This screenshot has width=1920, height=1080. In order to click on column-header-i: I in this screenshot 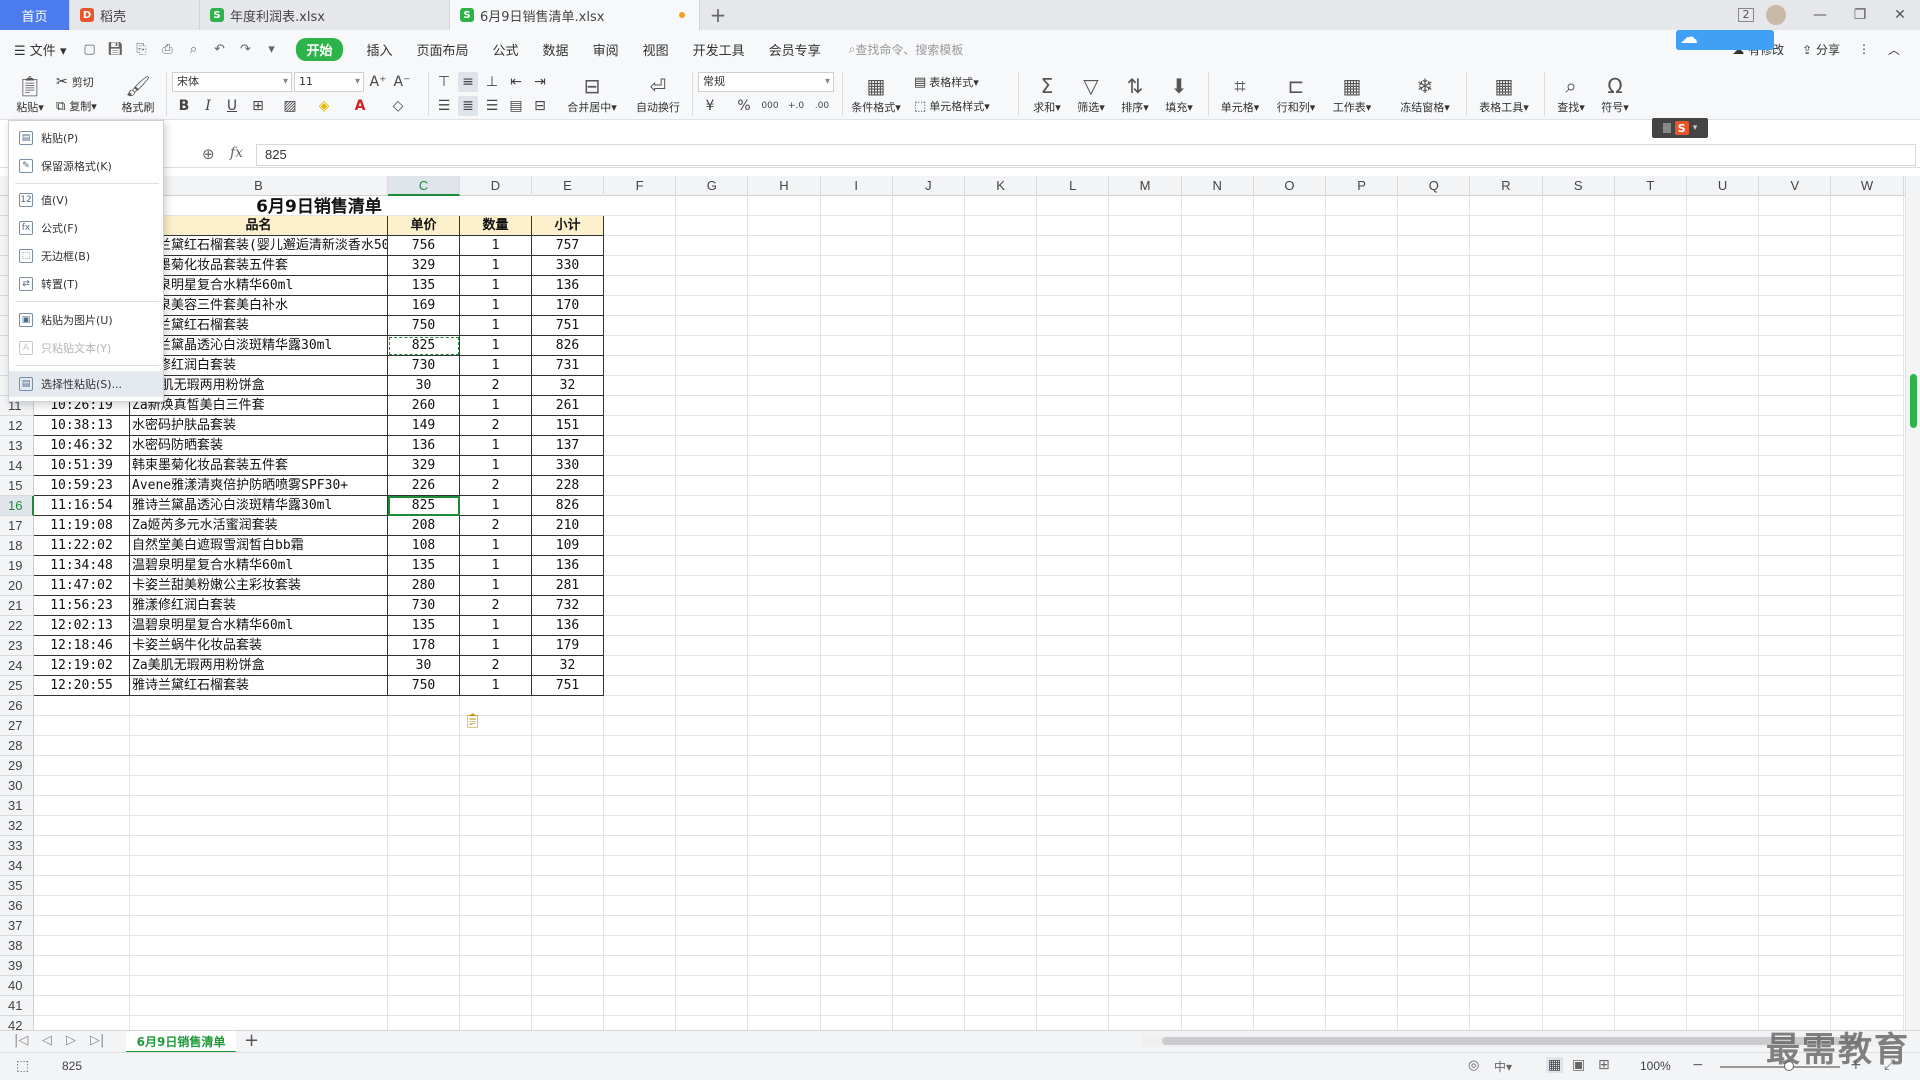, I will do `click(857, 186)`.